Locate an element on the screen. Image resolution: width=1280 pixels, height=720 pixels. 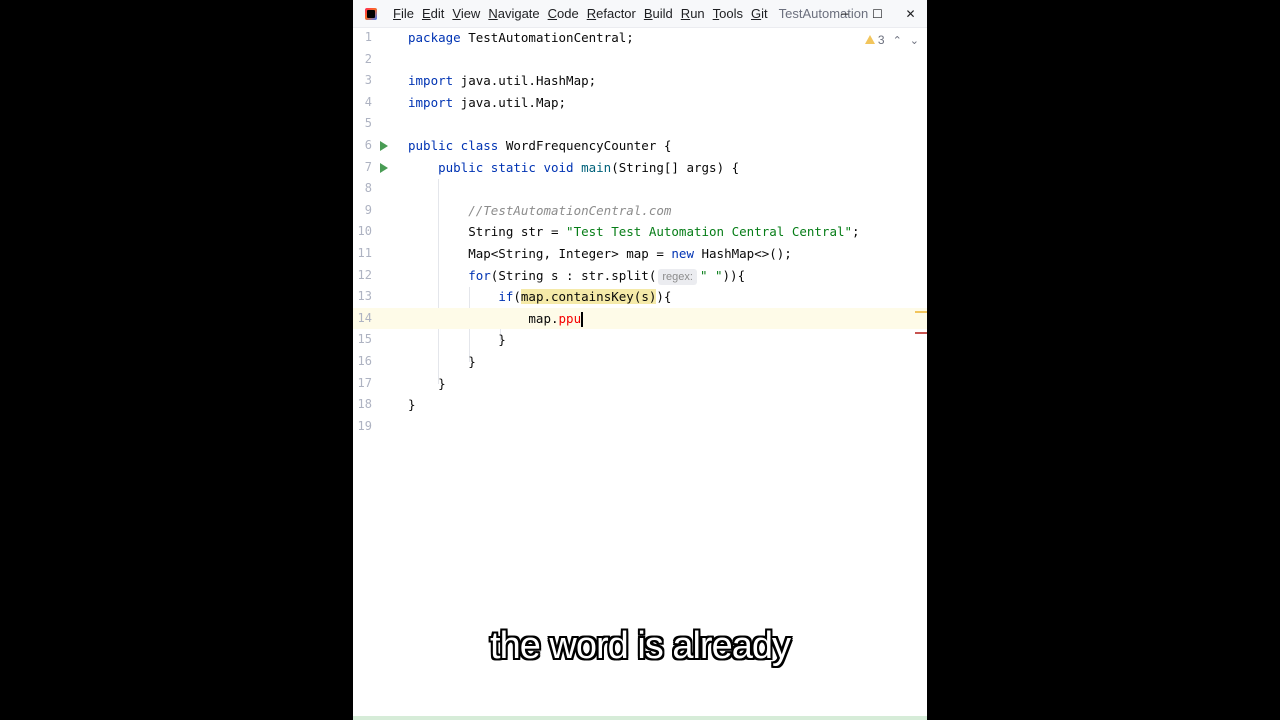
code-line: 19 is located at coordinates (640, 427).